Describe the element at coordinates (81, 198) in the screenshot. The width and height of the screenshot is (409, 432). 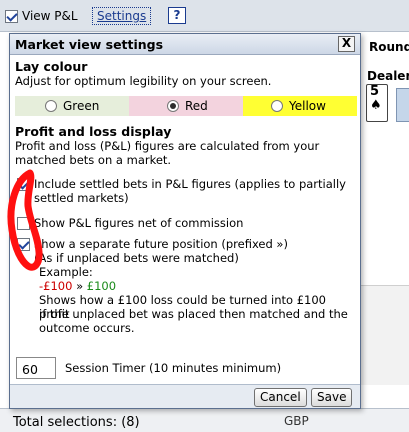
I see `include-settled-line2: settled markets)` at that location.